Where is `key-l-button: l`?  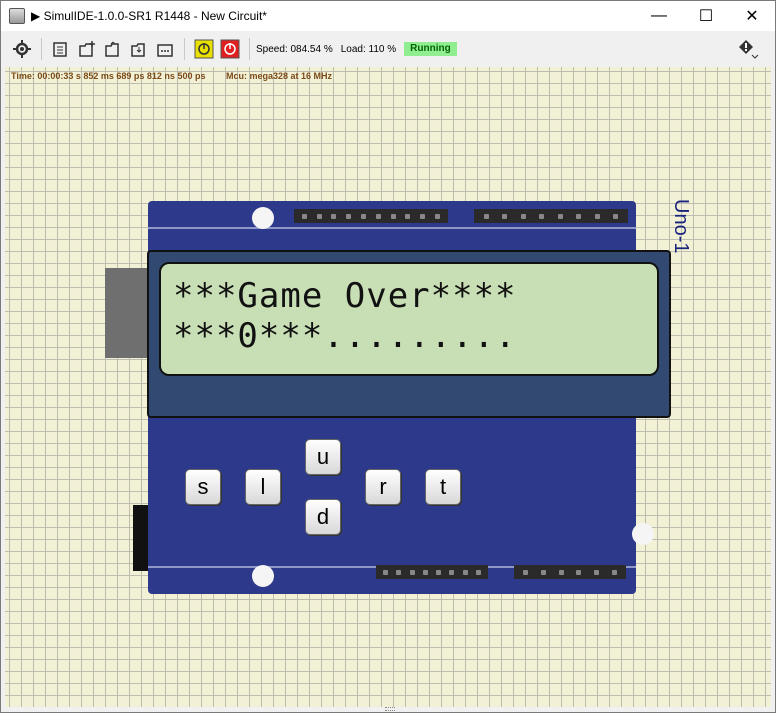
key-l-button: l is located at coordinates (263, 487).